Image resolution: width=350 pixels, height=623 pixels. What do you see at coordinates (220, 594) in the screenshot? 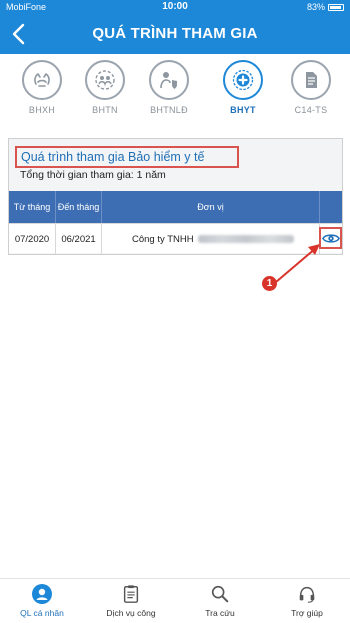
I see `search-icon` at bounding box center [220, 594].